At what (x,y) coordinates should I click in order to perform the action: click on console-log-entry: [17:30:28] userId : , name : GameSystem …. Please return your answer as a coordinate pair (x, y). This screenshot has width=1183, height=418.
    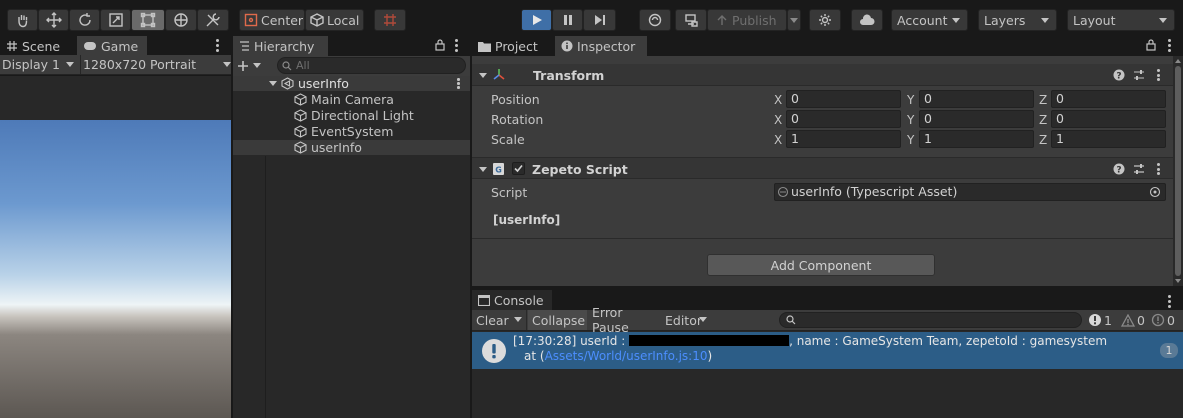
    Looking at the image, I should click on (827, 350).